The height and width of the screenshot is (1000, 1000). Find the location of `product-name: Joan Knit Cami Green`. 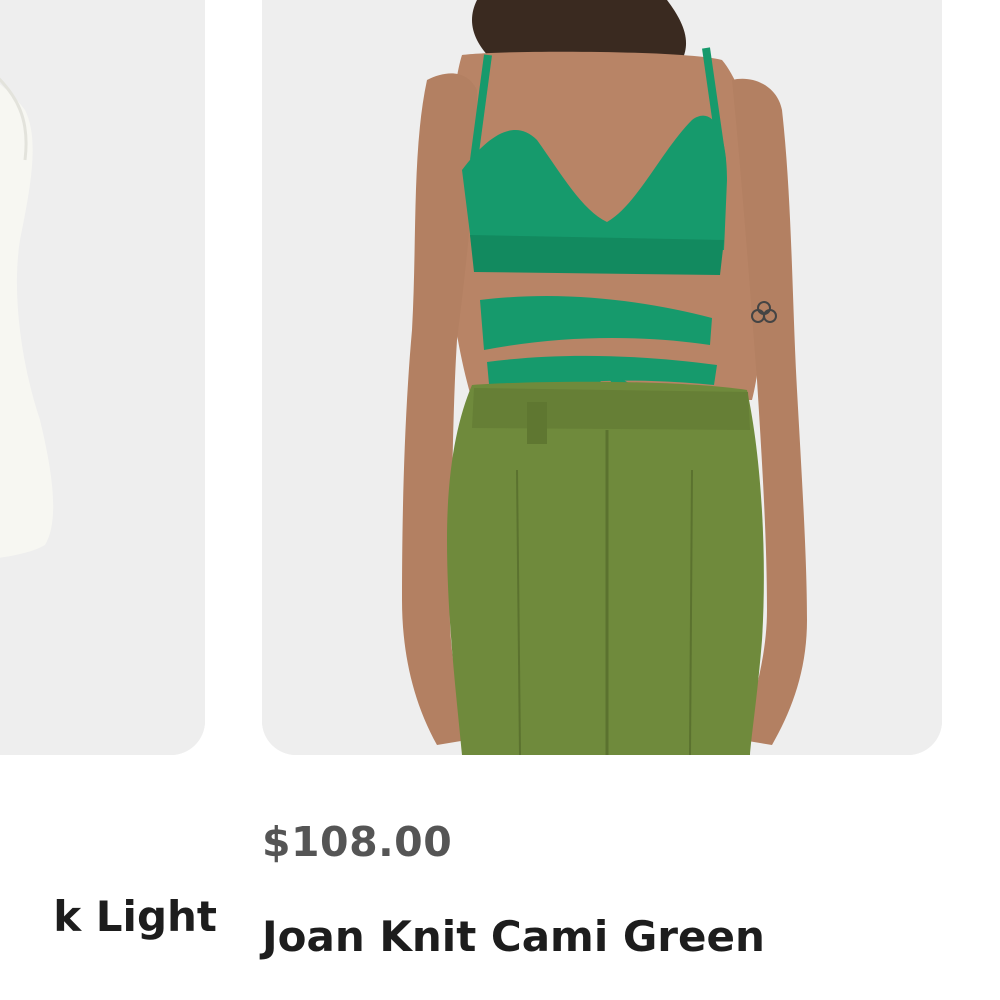

product-name: Joan Knit Cami Green is located at coordinates (513, 936).